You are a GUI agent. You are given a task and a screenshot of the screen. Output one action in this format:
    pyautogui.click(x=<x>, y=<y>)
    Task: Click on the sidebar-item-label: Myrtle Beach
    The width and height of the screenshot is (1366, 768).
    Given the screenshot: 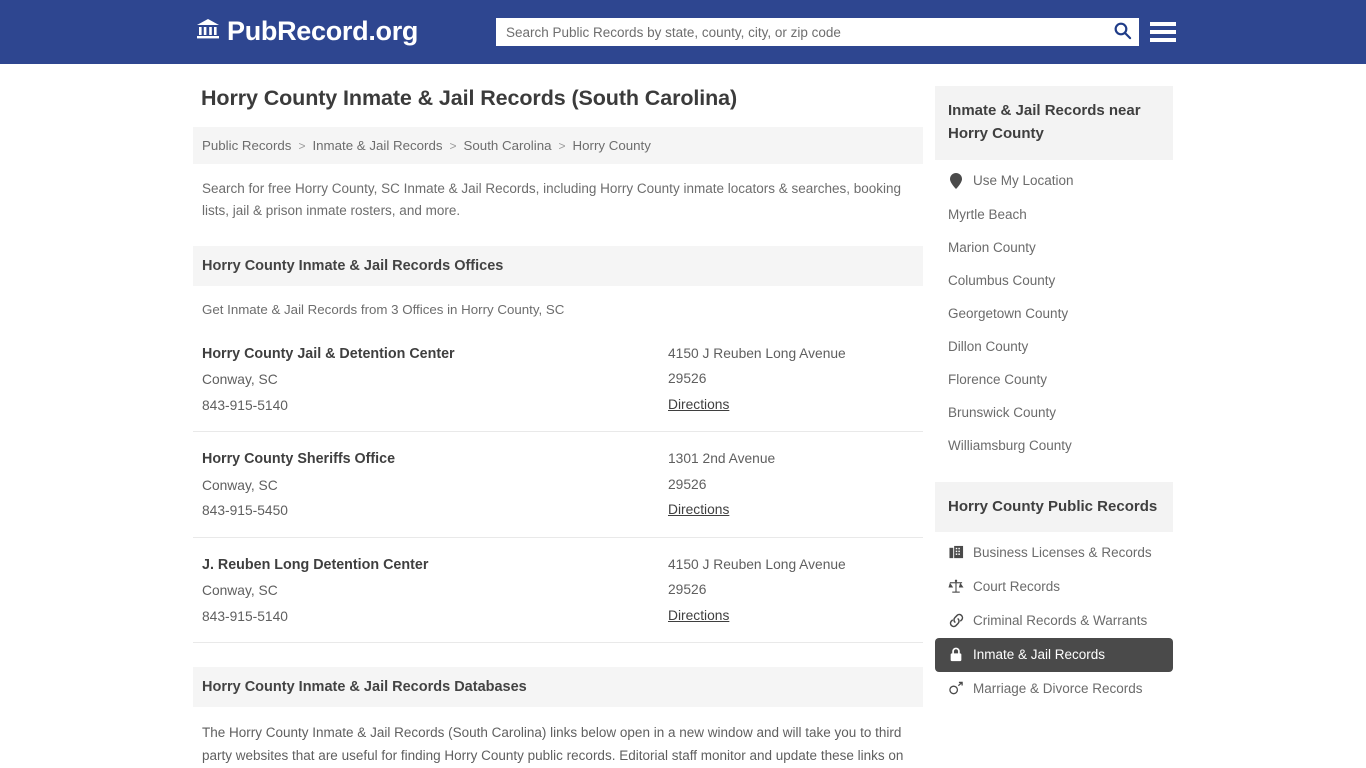 What is the action you would take?
    pyautogui.click(x=987, y=214)
    